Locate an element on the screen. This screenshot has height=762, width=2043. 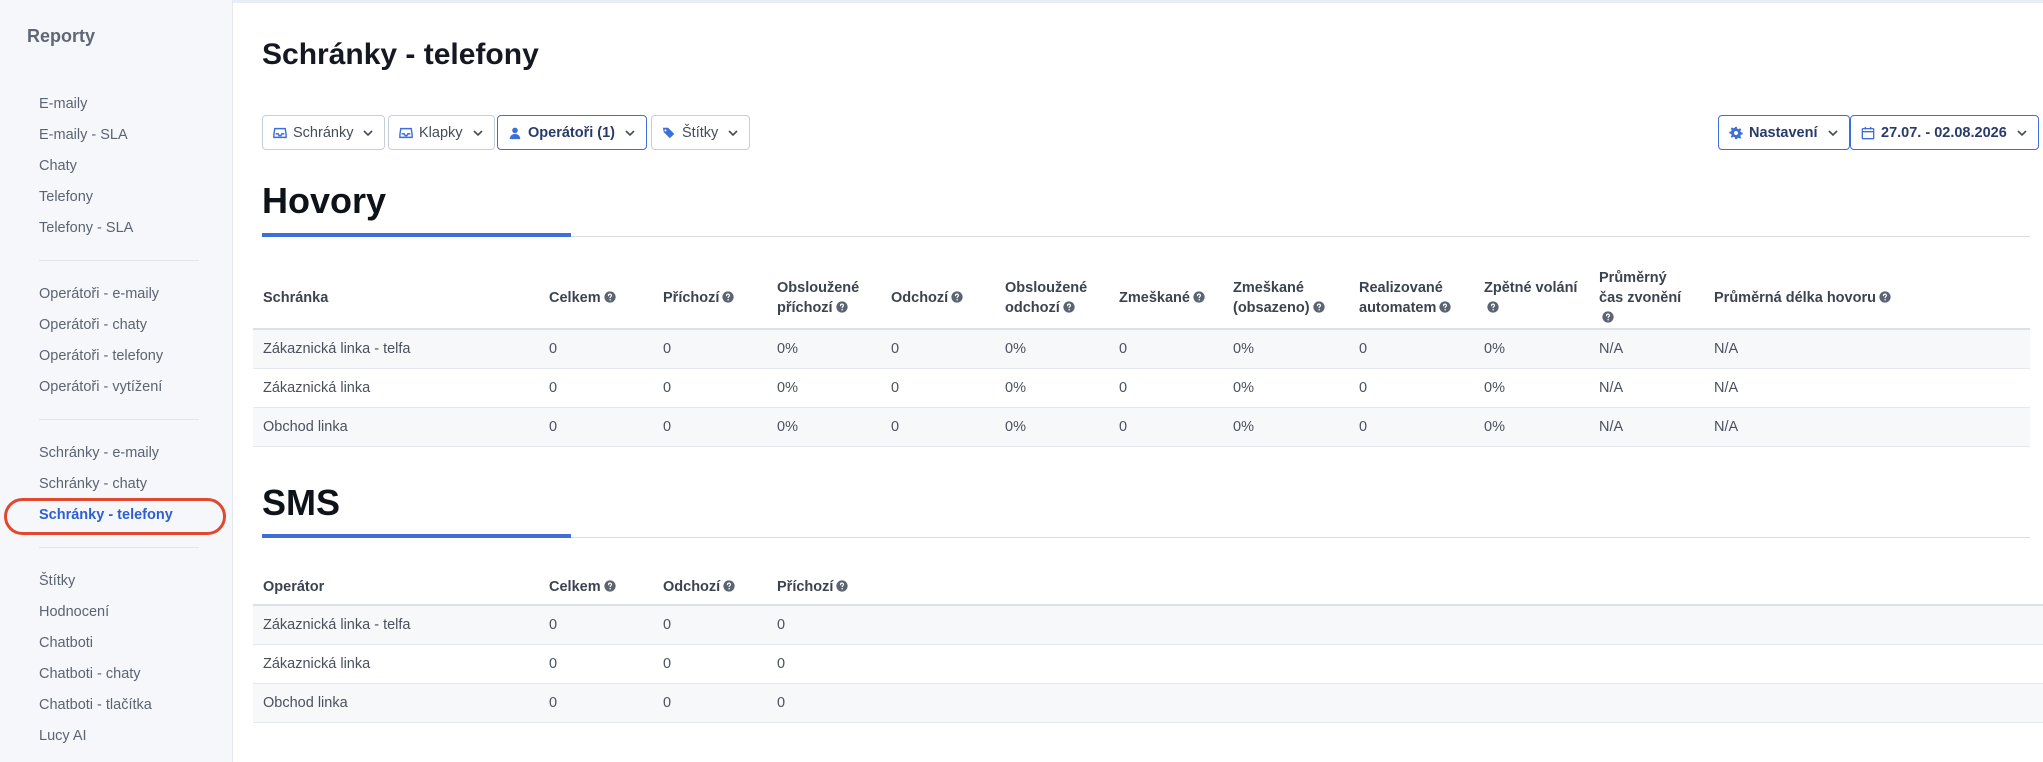
sidebar-item-mailboxes-emails: Schránky - e-maily is located at coordinates (99, 453).